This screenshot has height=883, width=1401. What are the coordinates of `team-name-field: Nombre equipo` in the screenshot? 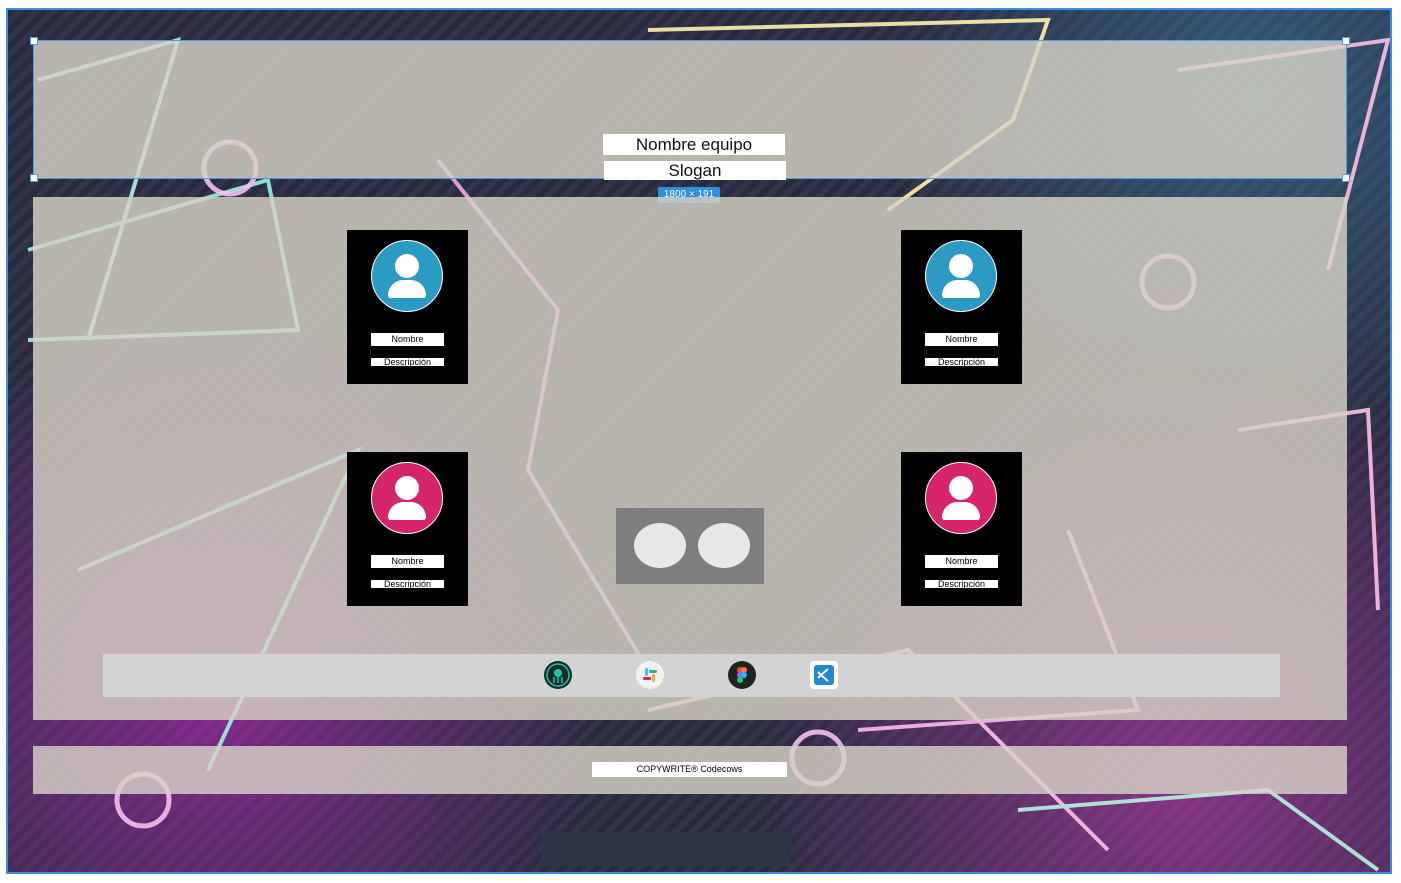 It's located at (694, 144).